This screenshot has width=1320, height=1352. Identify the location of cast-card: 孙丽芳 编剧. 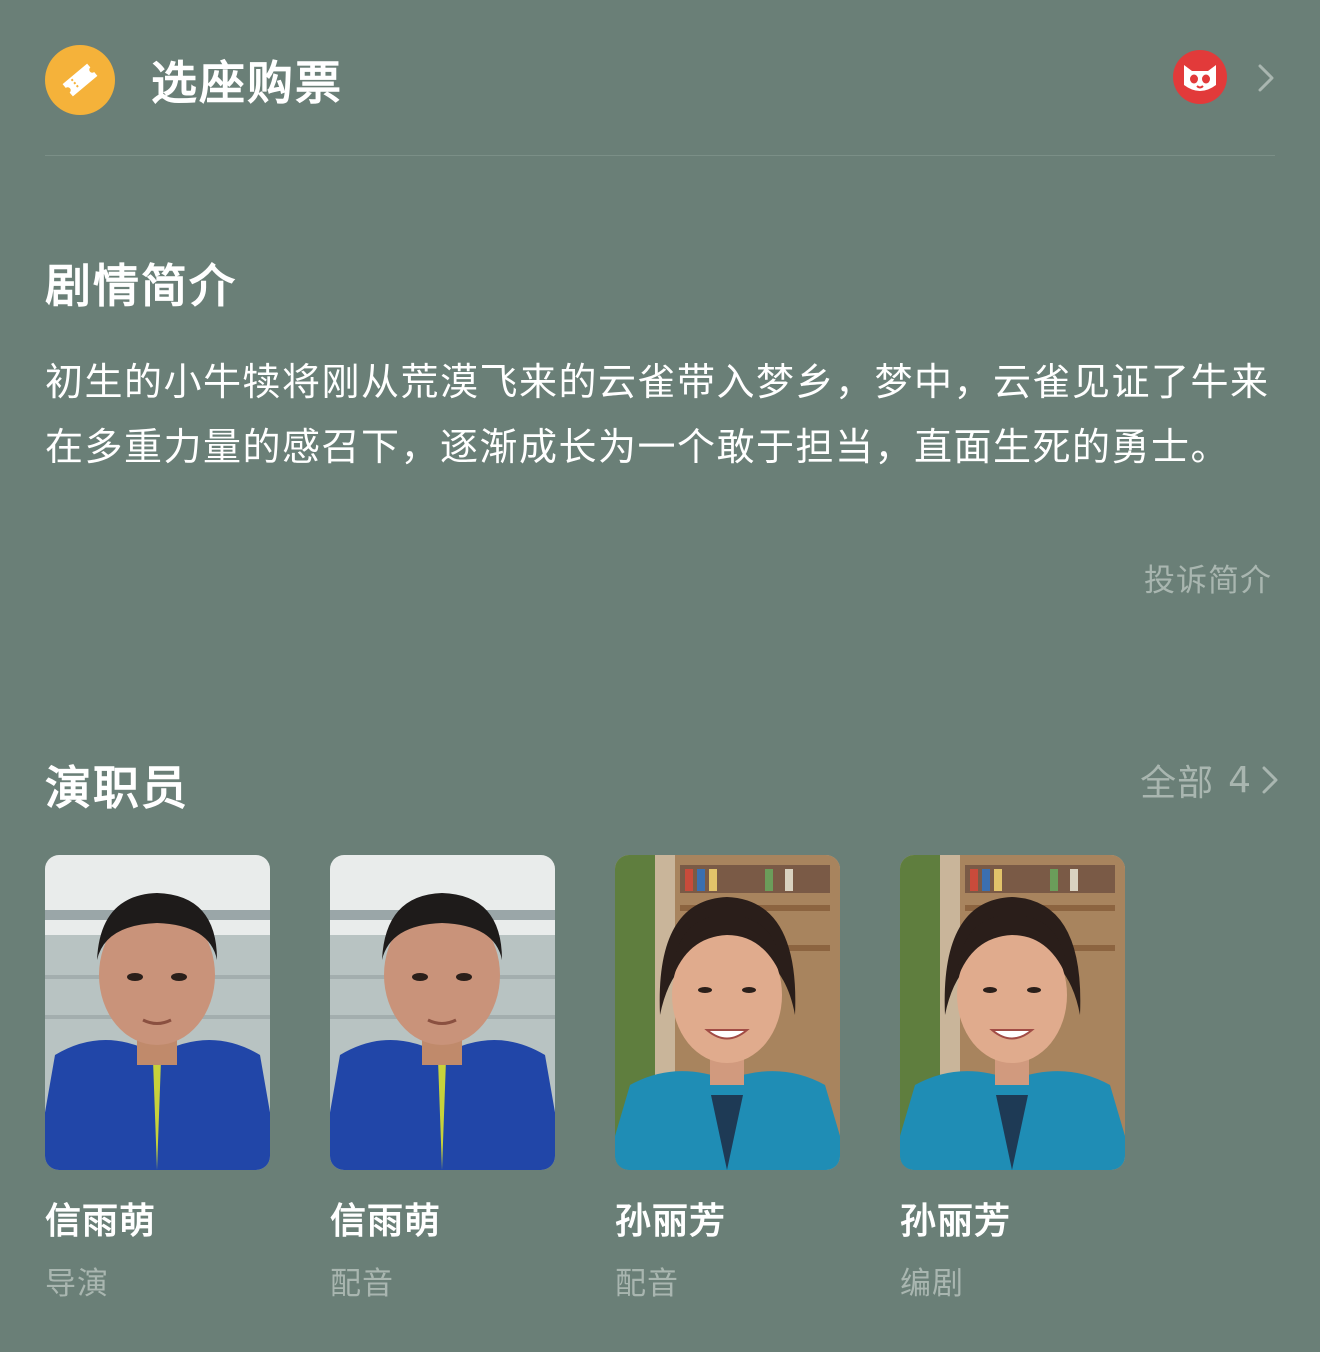
(1012, 1079).